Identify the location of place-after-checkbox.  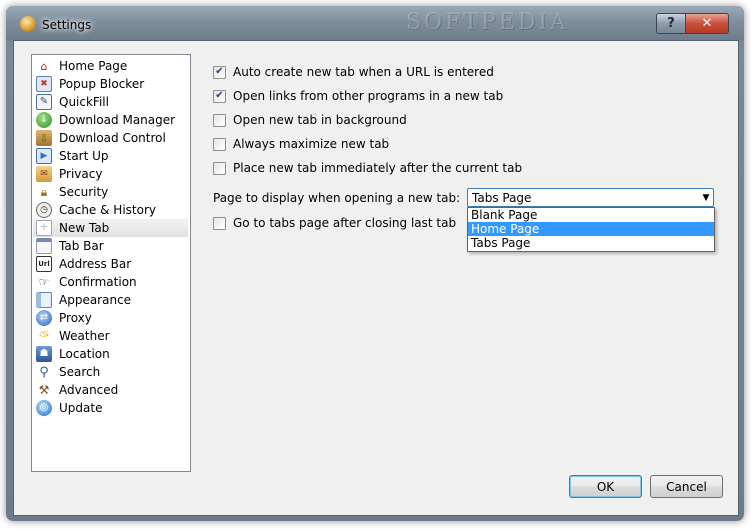
(219, 168).